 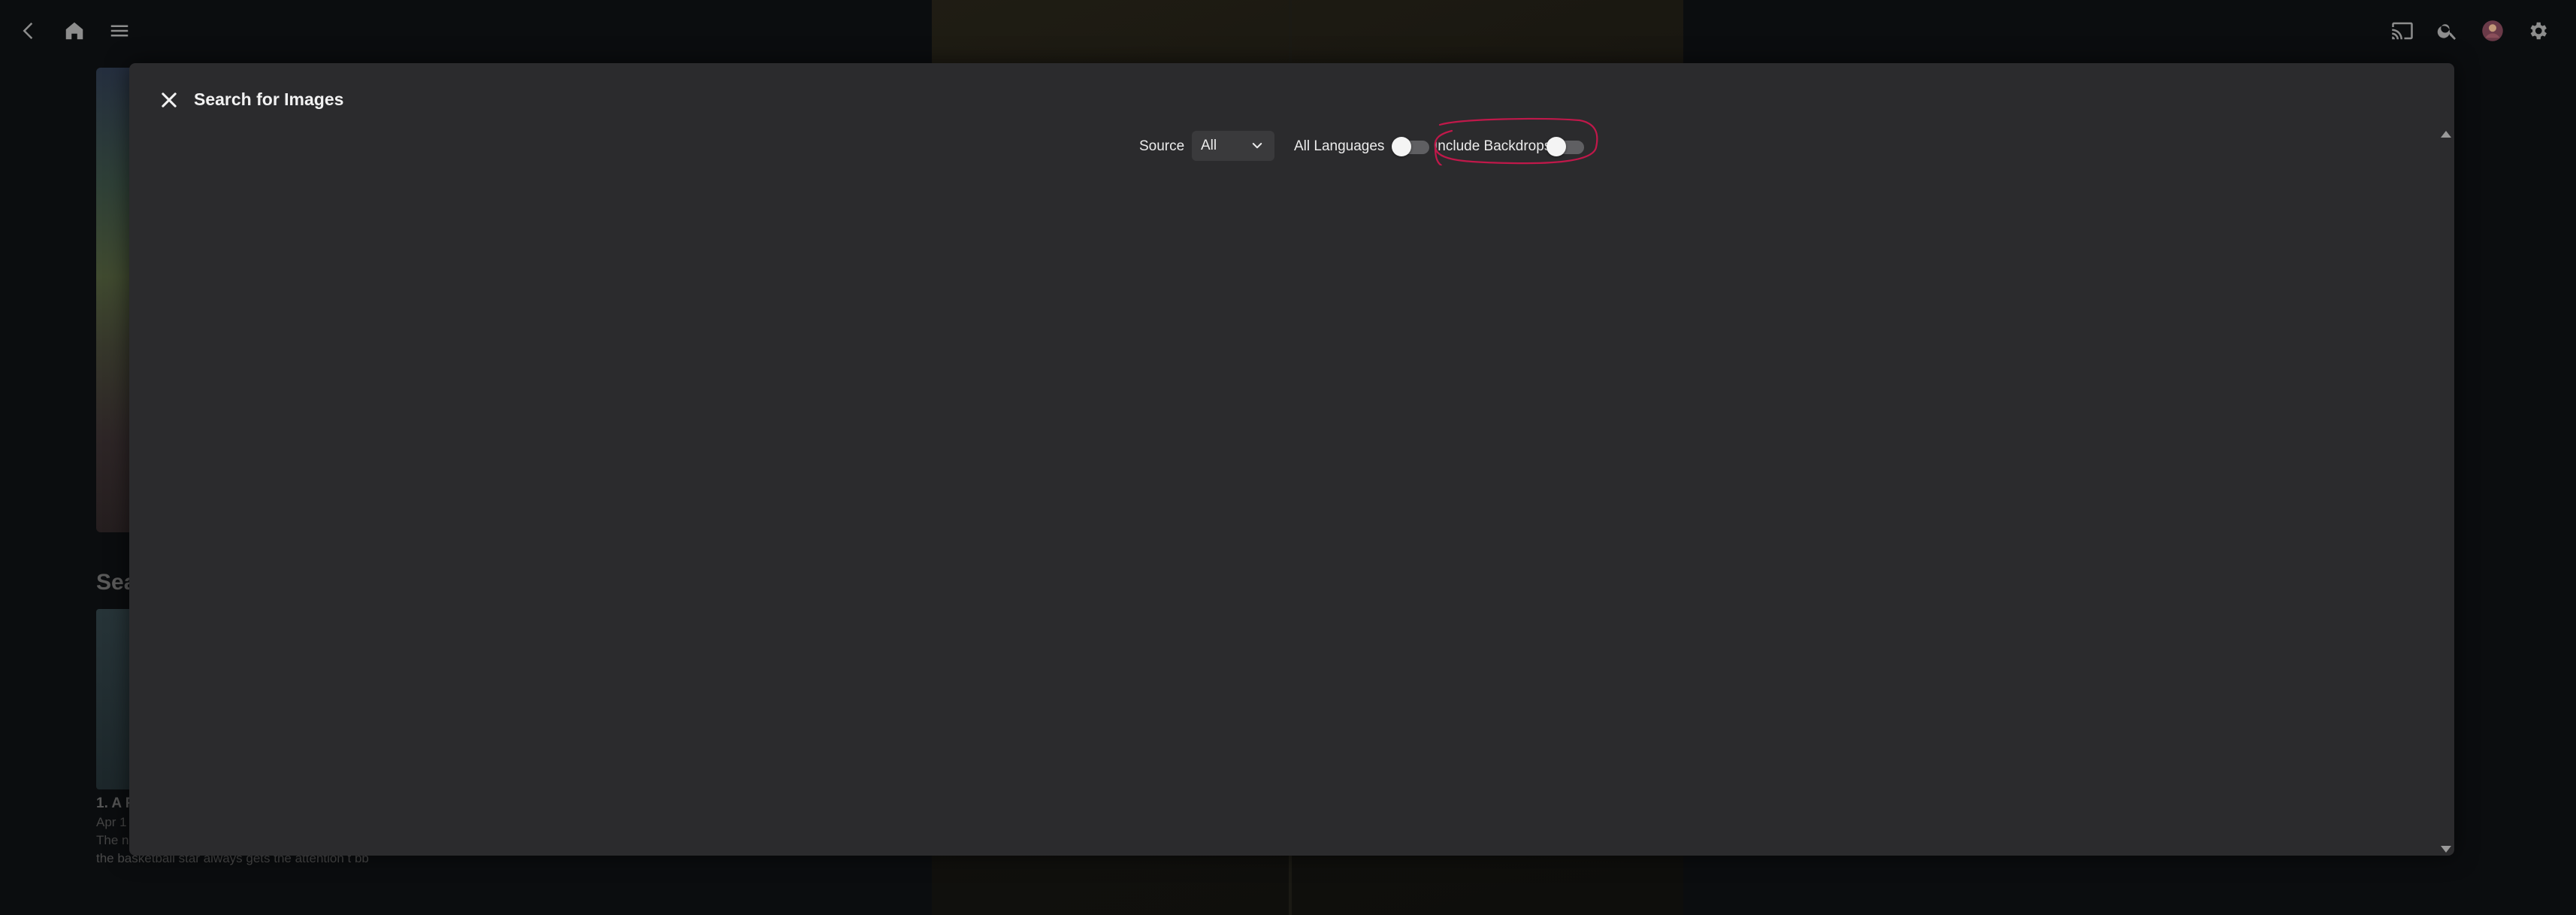 What do you see at coordinates (1257, 146) in the screenshot?
I see `chevron-down-icon` at bounding box center [1257, 146].